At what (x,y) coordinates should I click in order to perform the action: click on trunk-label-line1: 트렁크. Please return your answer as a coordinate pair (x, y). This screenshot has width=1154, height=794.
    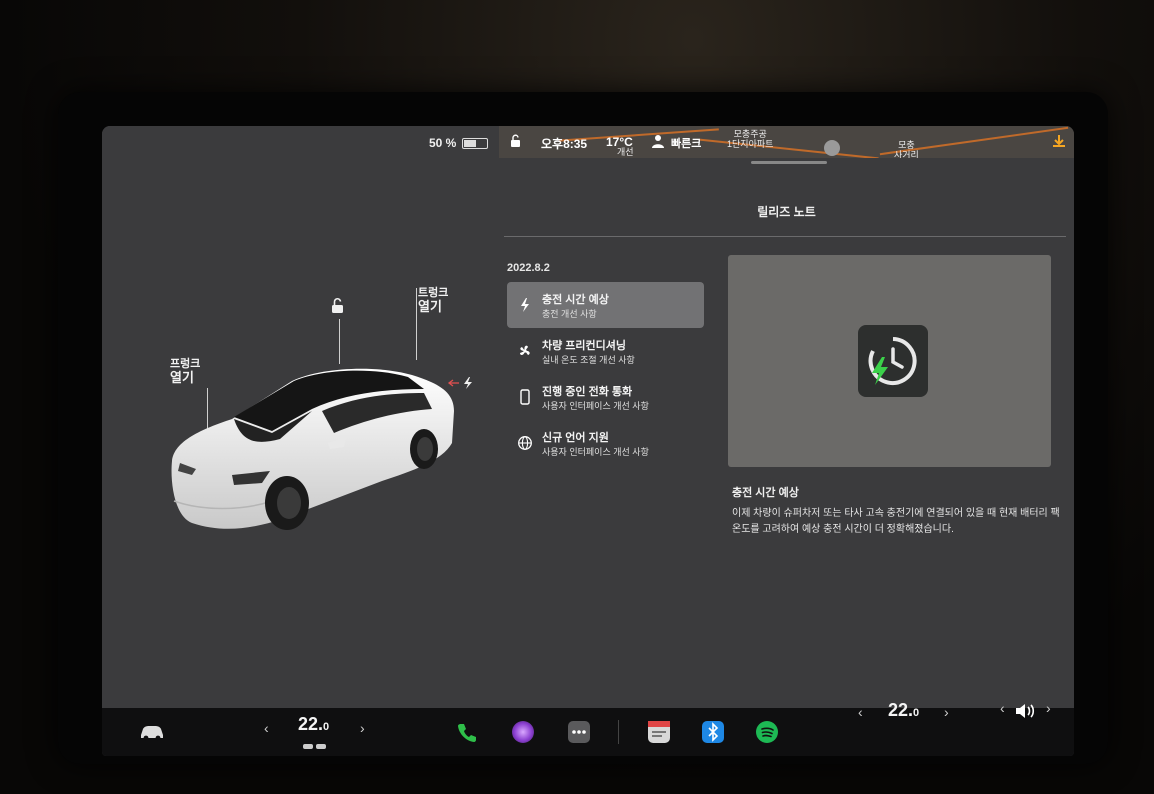
    Looking at the image, I should click on (433, 293).